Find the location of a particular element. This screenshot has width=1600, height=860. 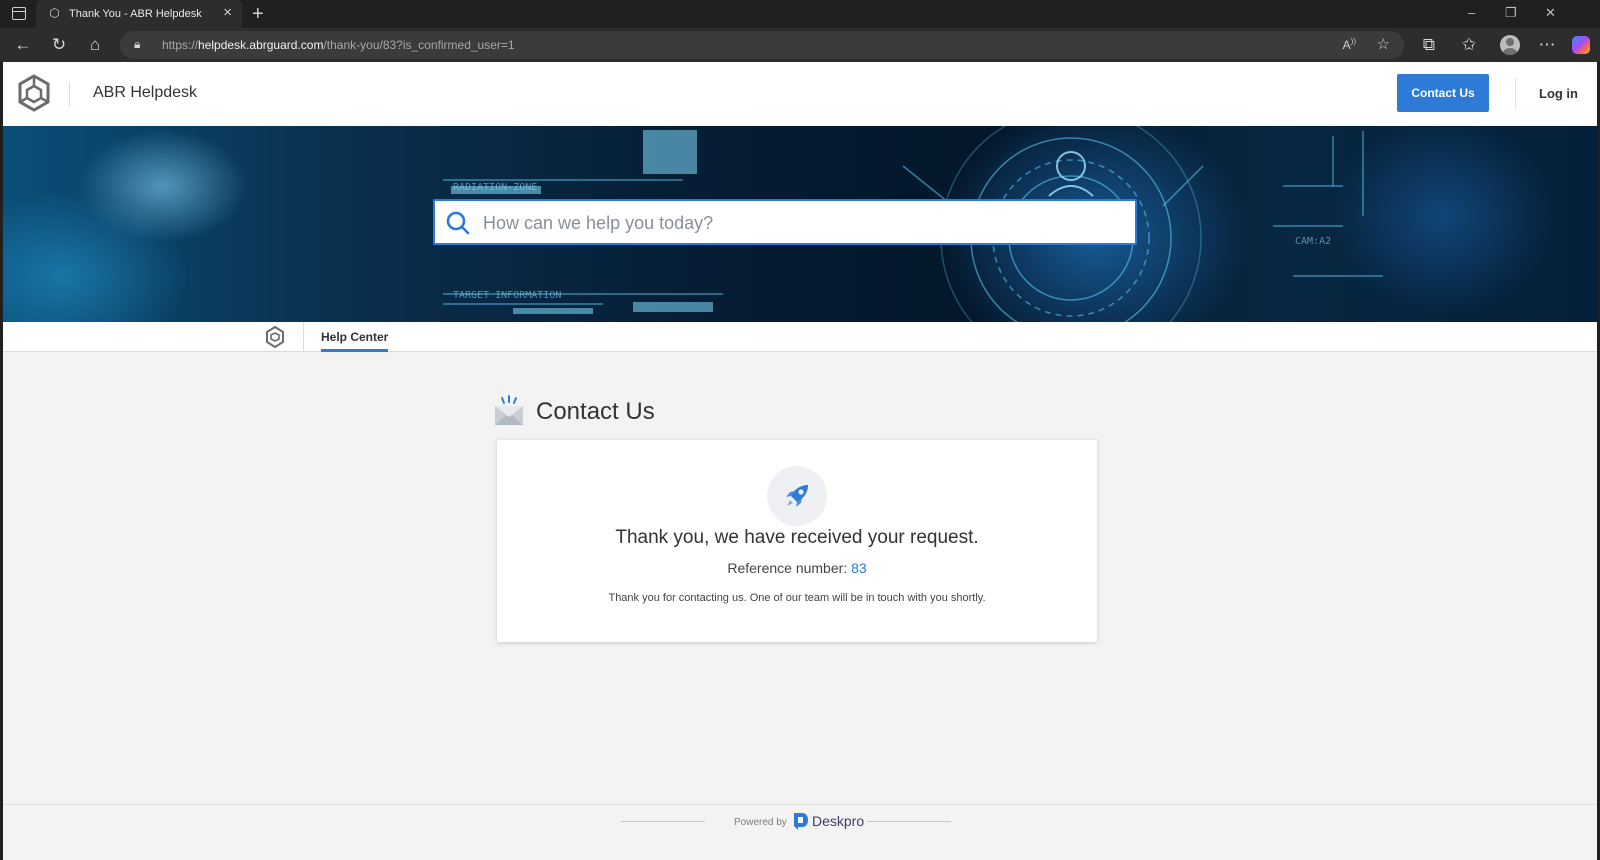

extensions-icon: ⧉ is located at coordinates (1429, 45).